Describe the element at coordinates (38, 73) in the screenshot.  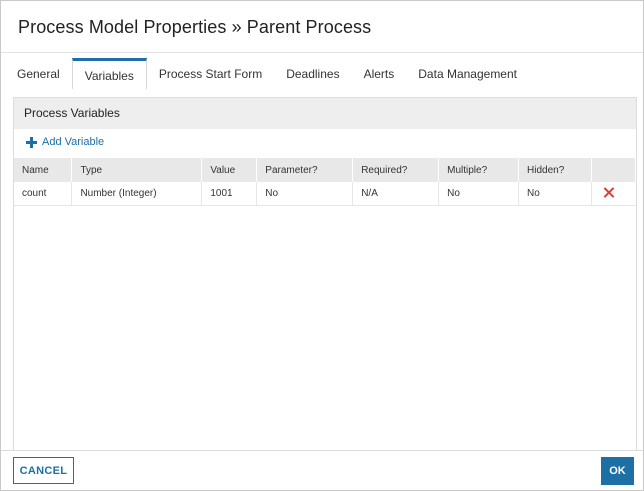
I see `tab-general: General` at that location.